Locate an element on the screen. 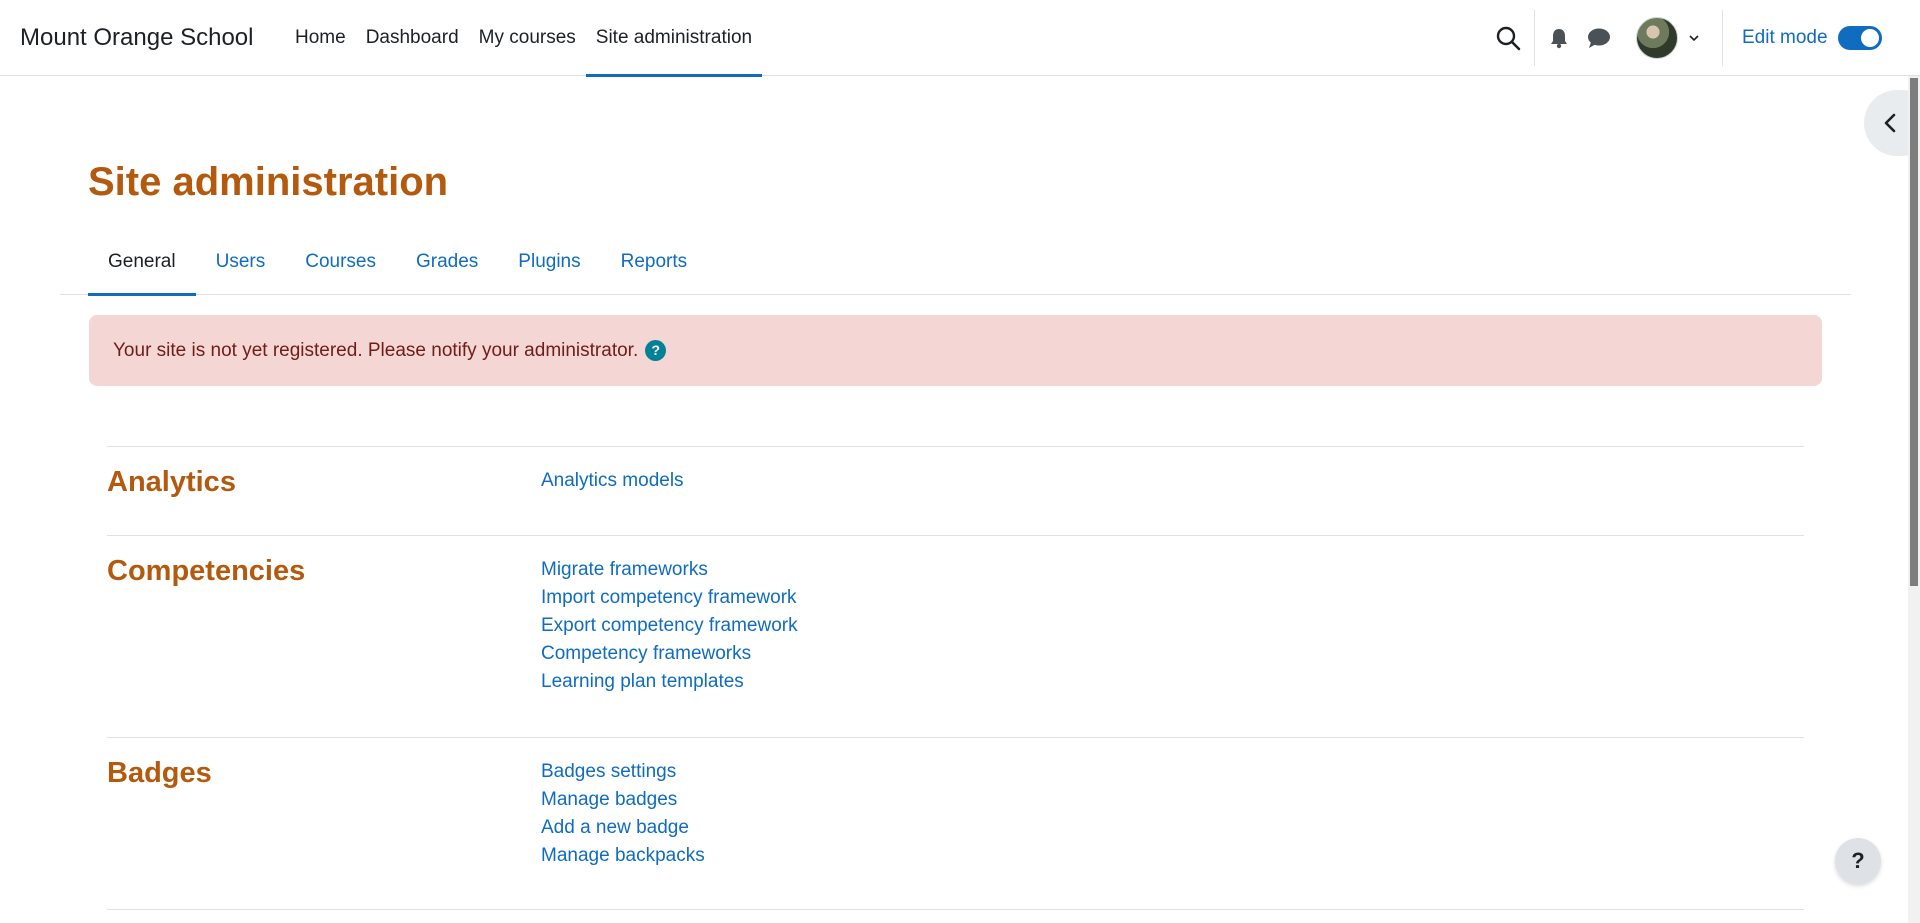  edit-mode-toggle is located at coordinates (1859, 38).